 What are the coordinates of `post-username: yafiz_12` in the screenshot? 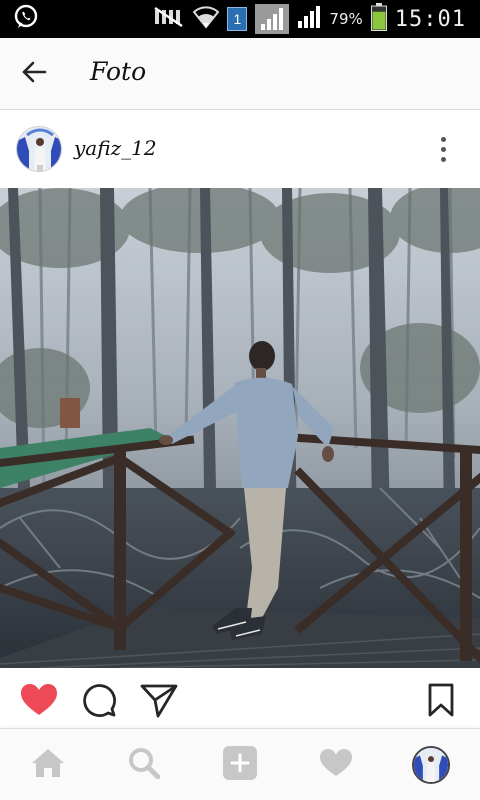 It's located at (115, 148).